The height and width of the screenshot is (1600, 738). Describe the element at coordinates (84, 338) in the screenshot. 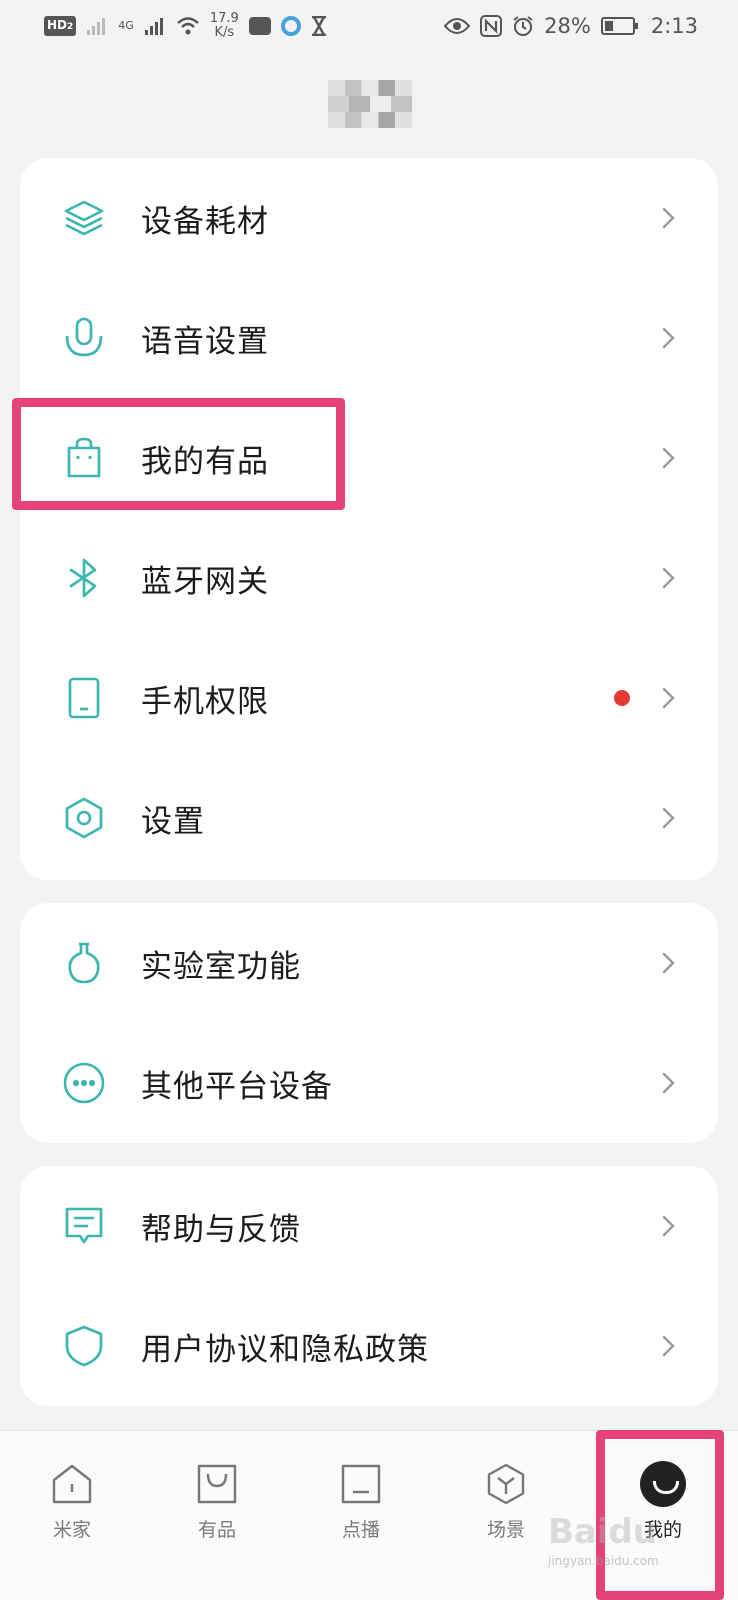

I see `microphone-icon` at that location.